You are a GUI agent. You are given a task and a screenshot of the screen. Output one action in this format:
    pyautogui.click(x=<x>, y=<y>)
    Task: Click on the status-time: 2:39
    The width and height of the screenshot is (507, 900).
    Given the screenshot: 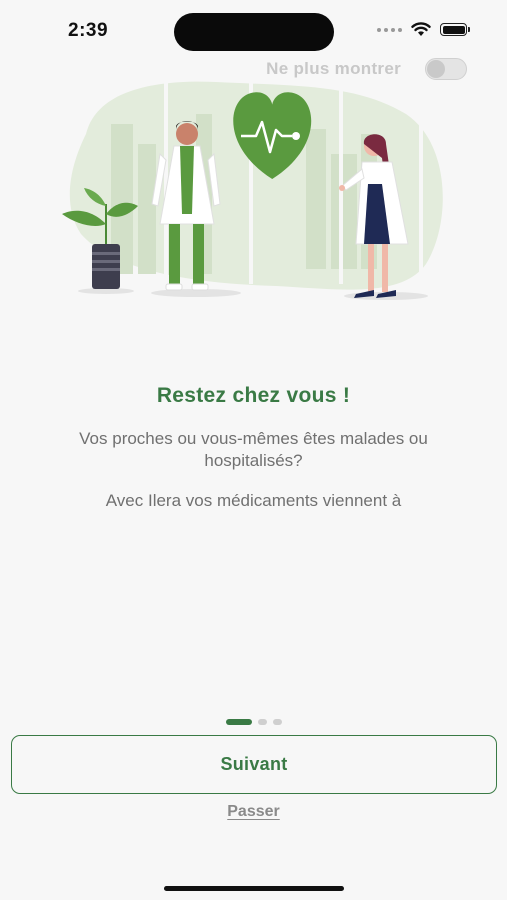 What is the action you would take?
    pyautogui.click(x=88, y=30)
    